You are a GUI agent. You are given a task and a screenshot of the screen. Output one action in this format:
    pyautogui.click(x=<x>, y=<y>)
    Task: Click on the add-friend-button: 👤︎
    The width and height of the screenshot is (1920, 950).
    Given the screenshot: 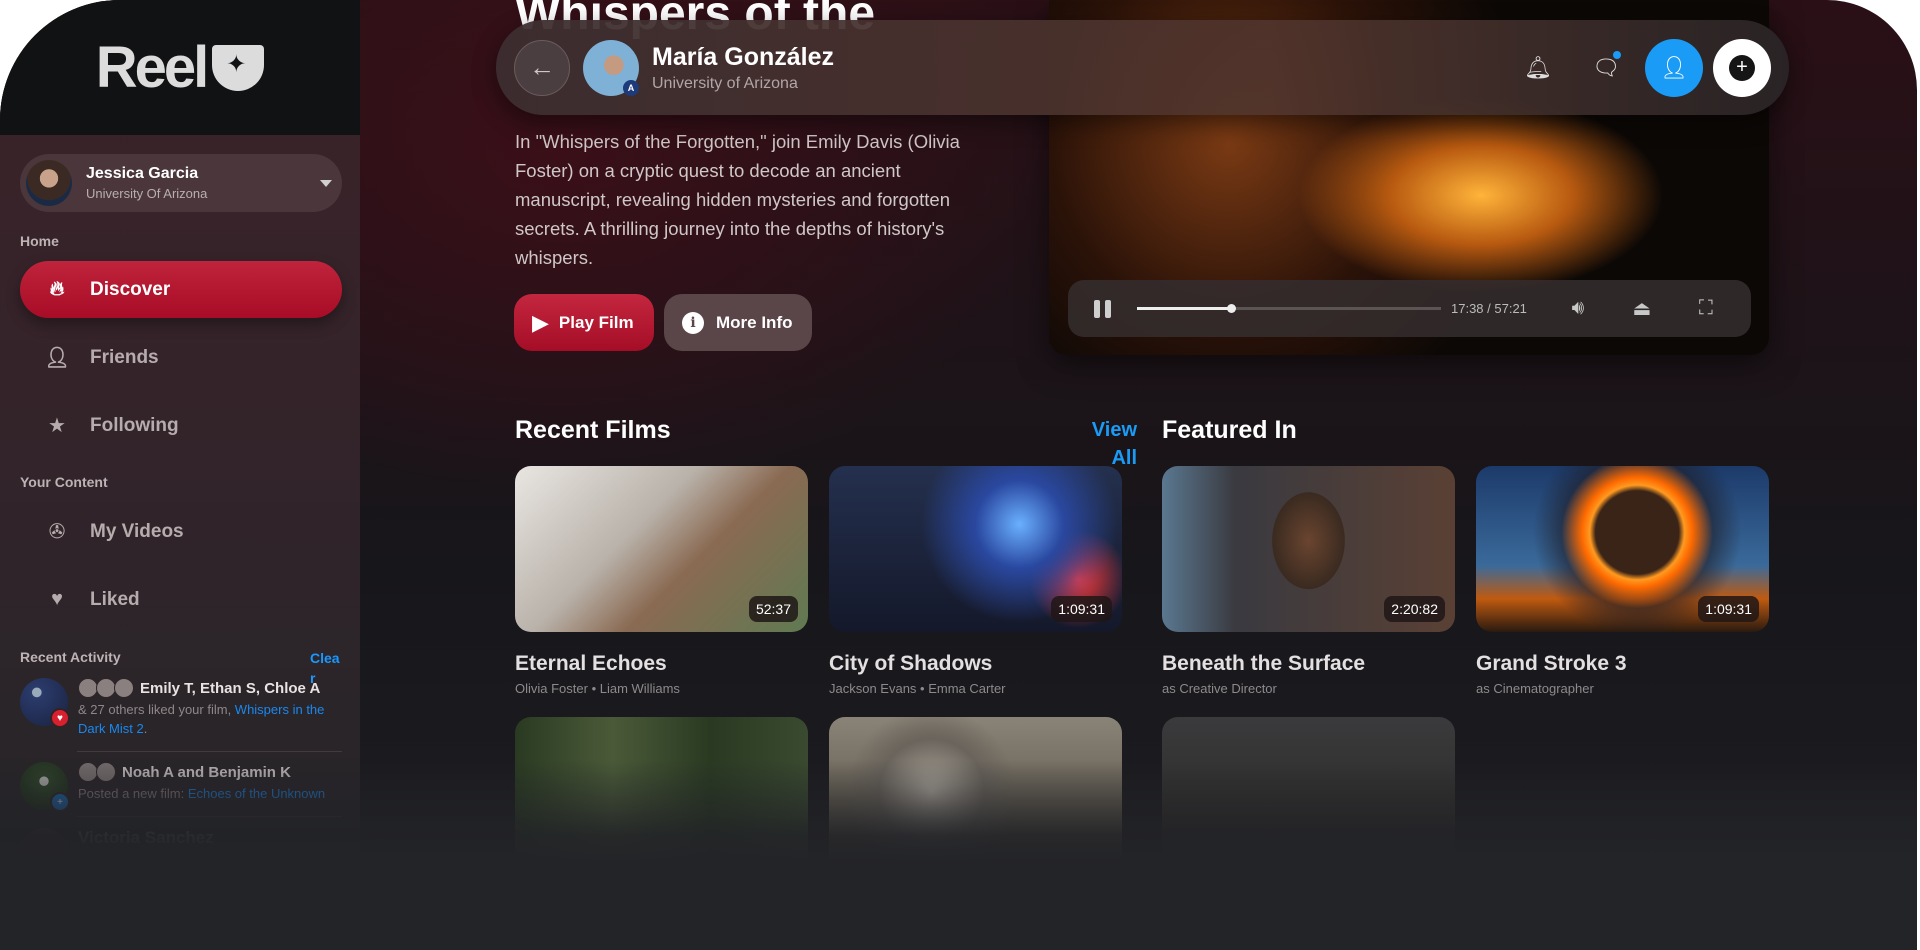 What is the action you would take?
    pyautogui.click(x=1674, y=67)
    